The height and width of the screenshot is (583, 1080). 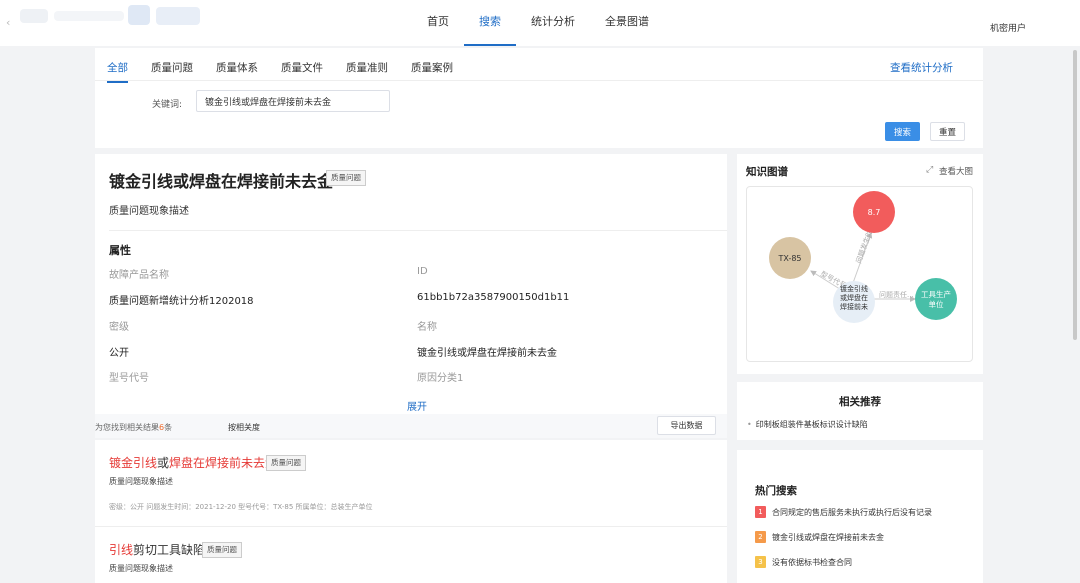 What do you see at coordinates (936, 299) in the screenshot?
I see `graph-node` at bounding box center [936, 299].